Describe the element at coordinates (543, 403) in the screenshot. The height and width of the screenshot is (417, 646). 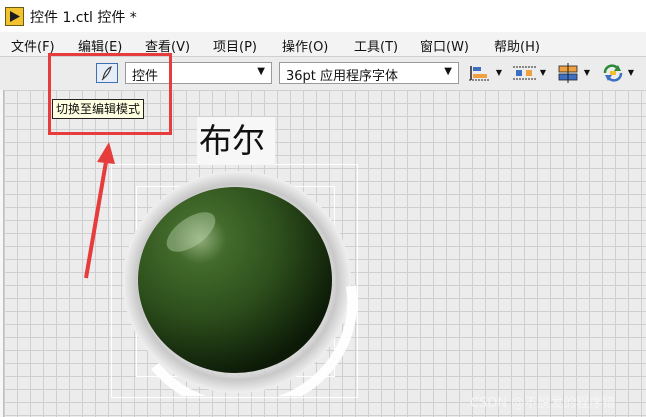
I see `watermark: CSDN @不脱发的程序猿` at that location.